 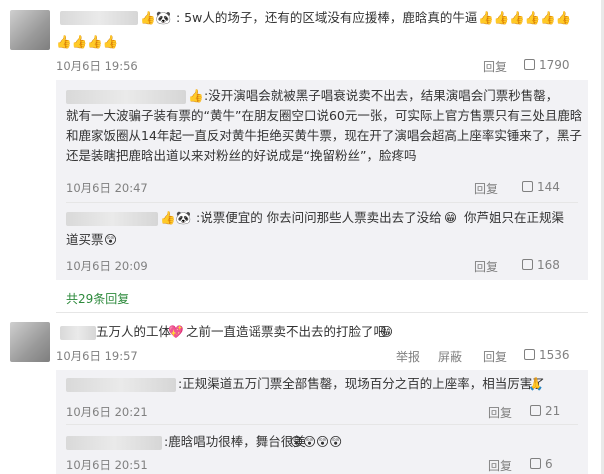 What do you see at coordinates (319, 217) in the screenshot?
I see `reply-text: :说票便宜的 你去问问那些人票卖出去了没给` at bounding box center [319, 217].